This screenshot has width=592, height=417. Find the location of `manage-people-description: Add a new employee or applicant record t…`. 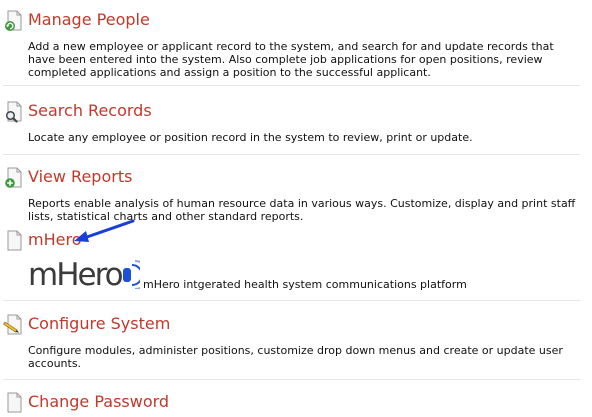

manage-people-description: Add a new employee or applicant record t… is located at coordinates (291, 59).